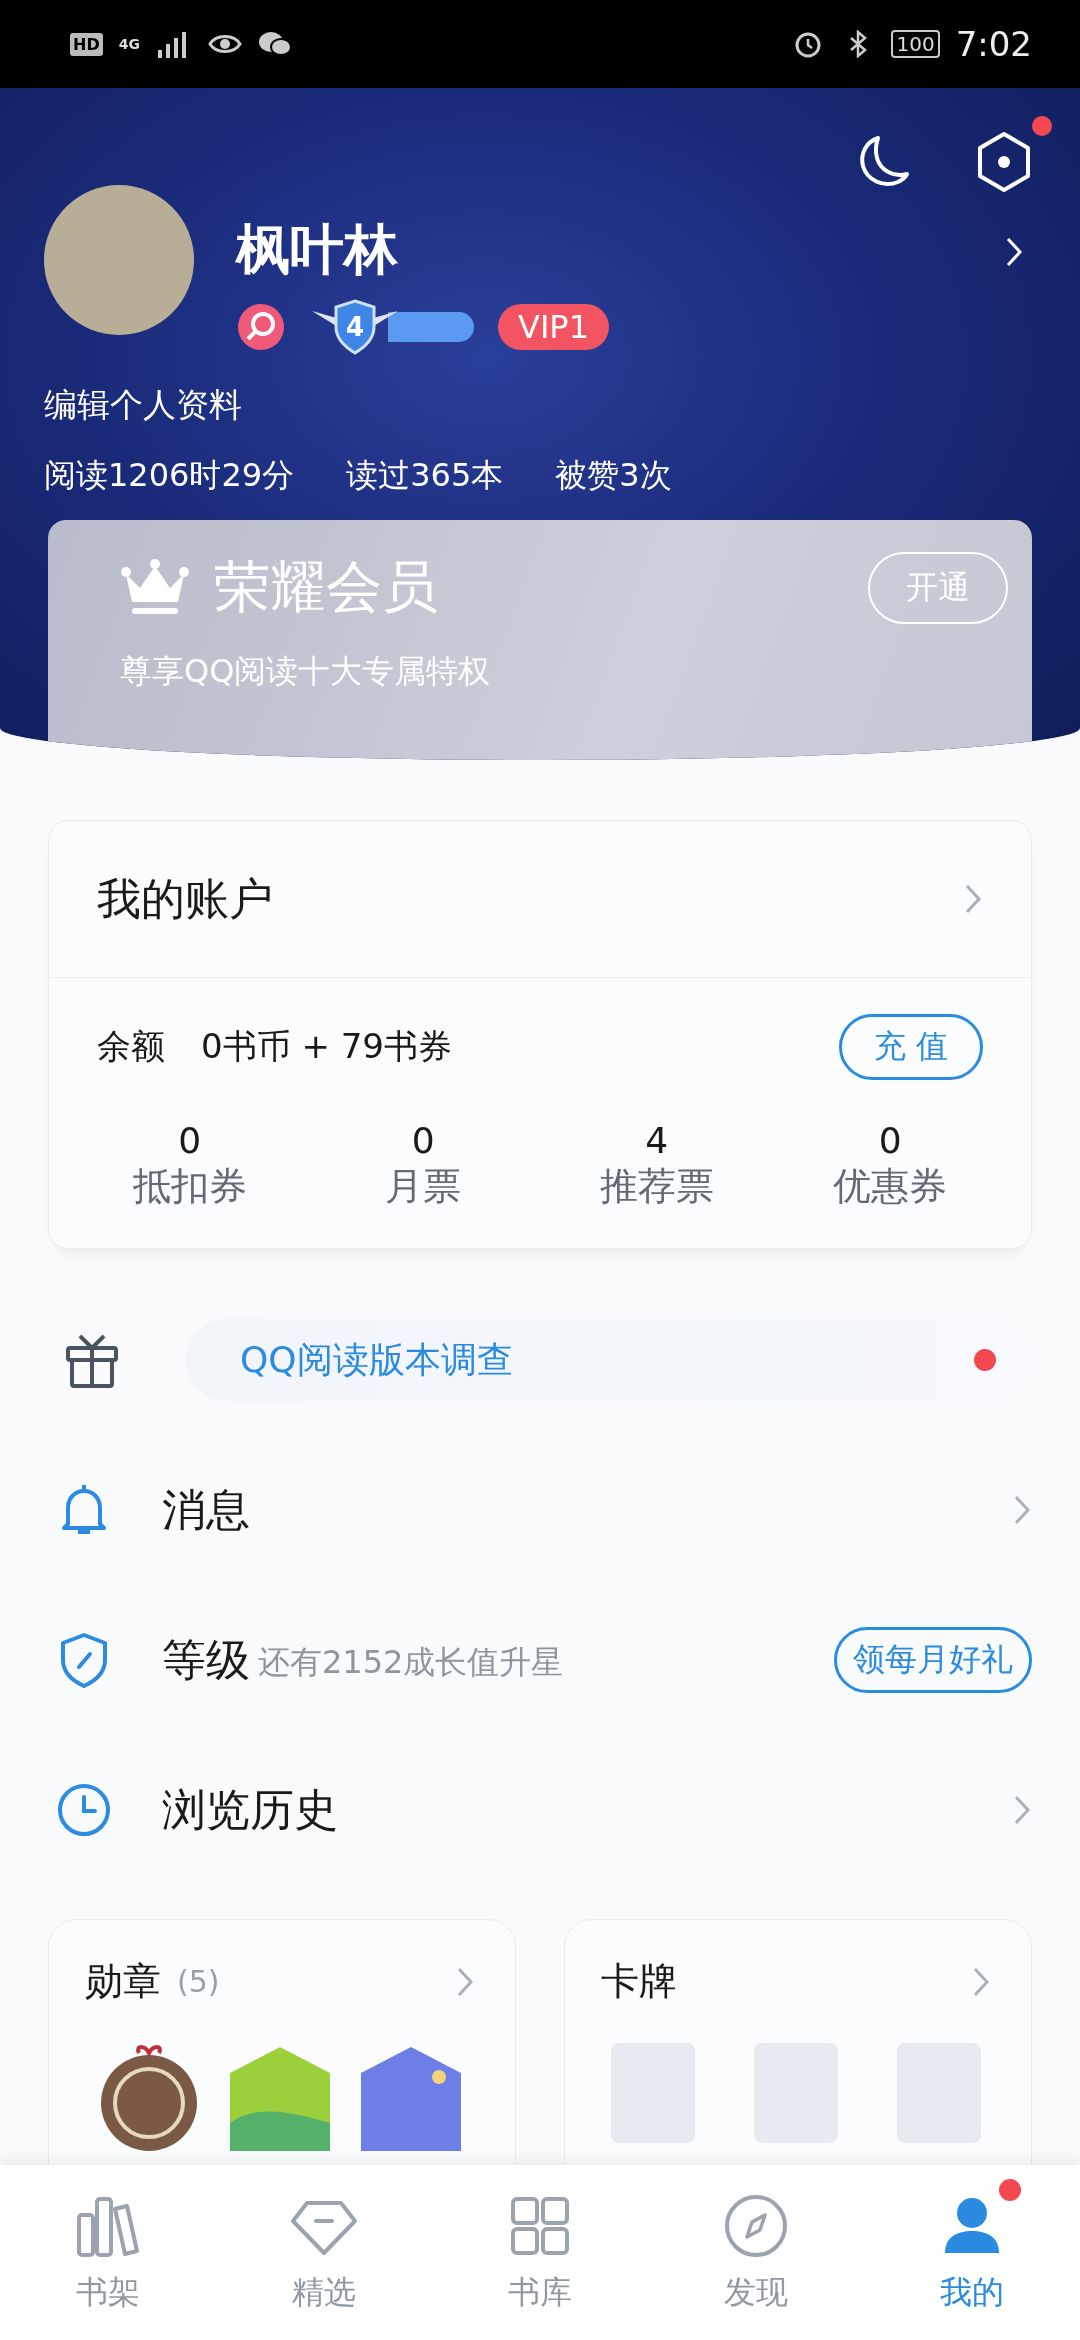  What do you see at coordinates (910, 1047) in the screenshot?
I see `recharge-button: 充 值` at bounding box center [910, 1047].